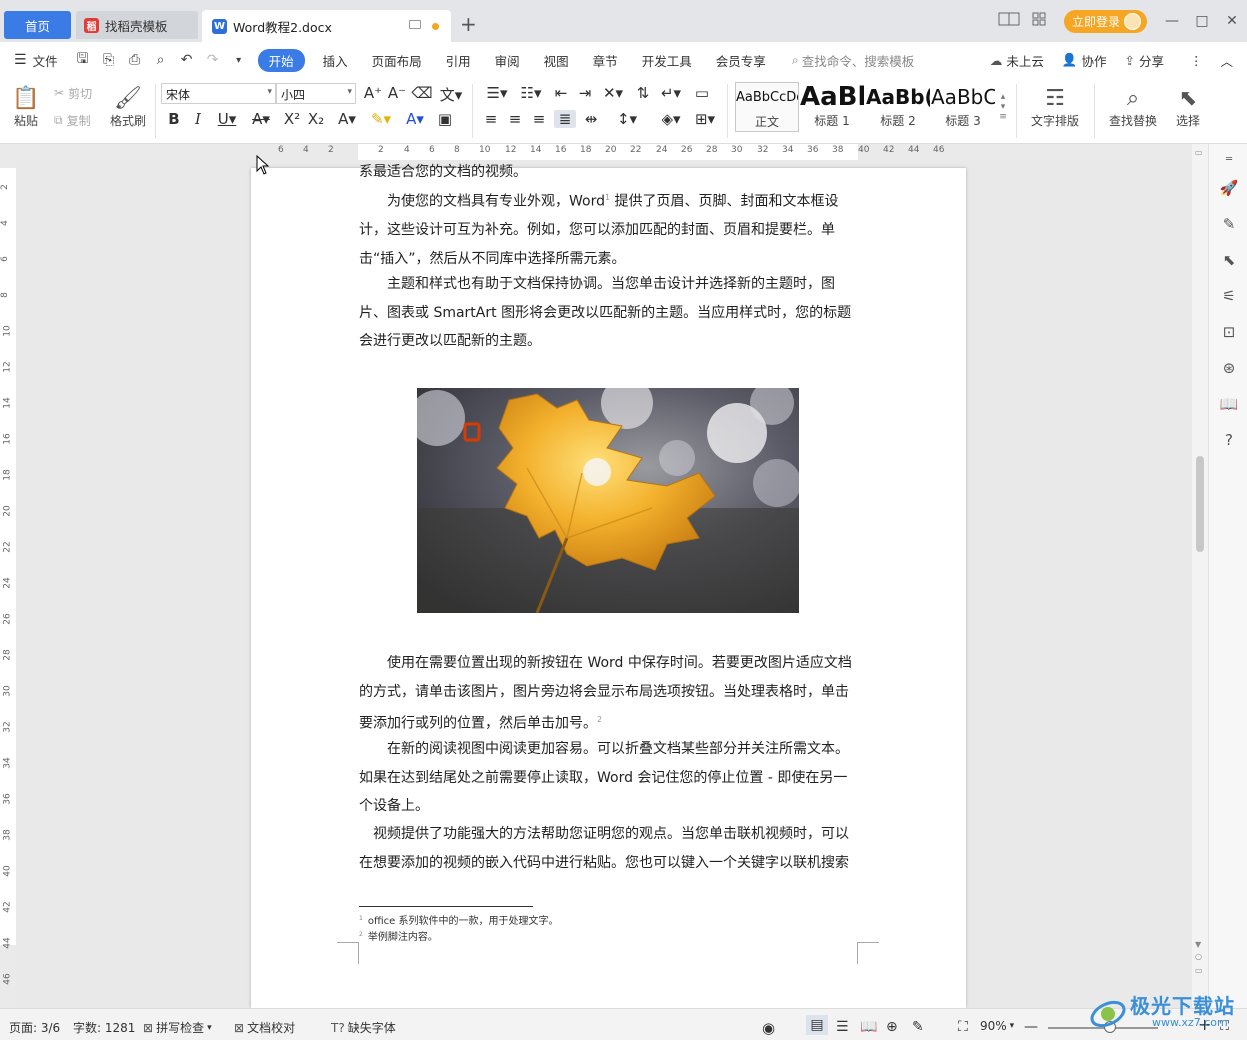  What do you see at coordinates (1144, 60) in the screenshot?
I see `share-button: ⇪ 分享` at bounding box center [1144, 60].